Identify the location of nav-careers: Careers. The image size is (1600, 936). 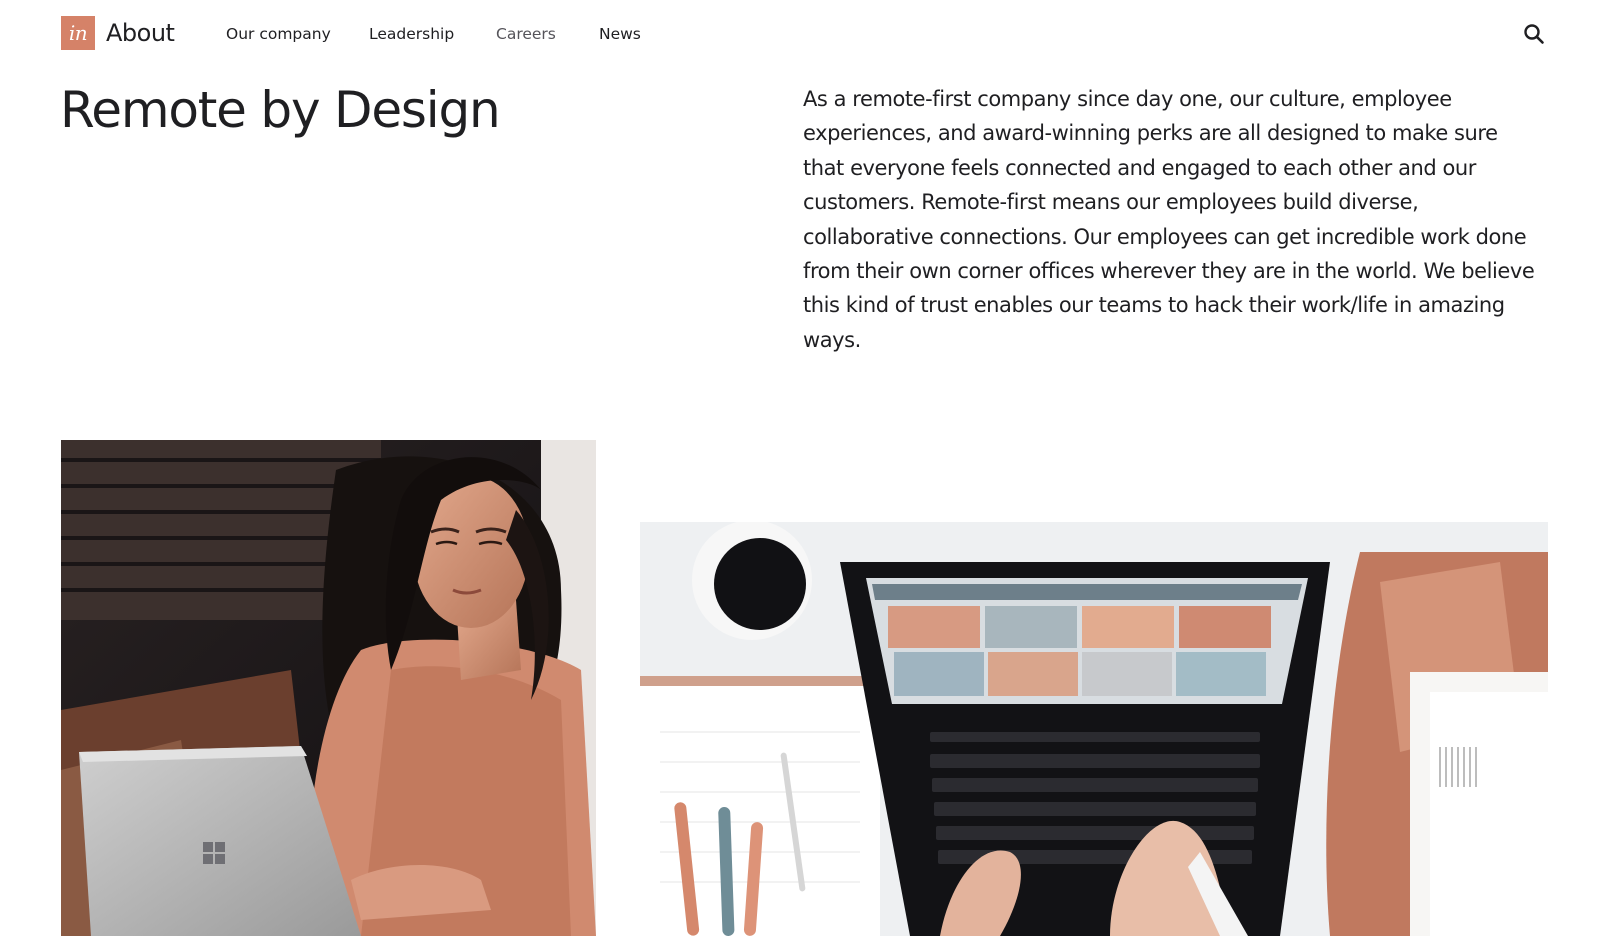
(526, 34).